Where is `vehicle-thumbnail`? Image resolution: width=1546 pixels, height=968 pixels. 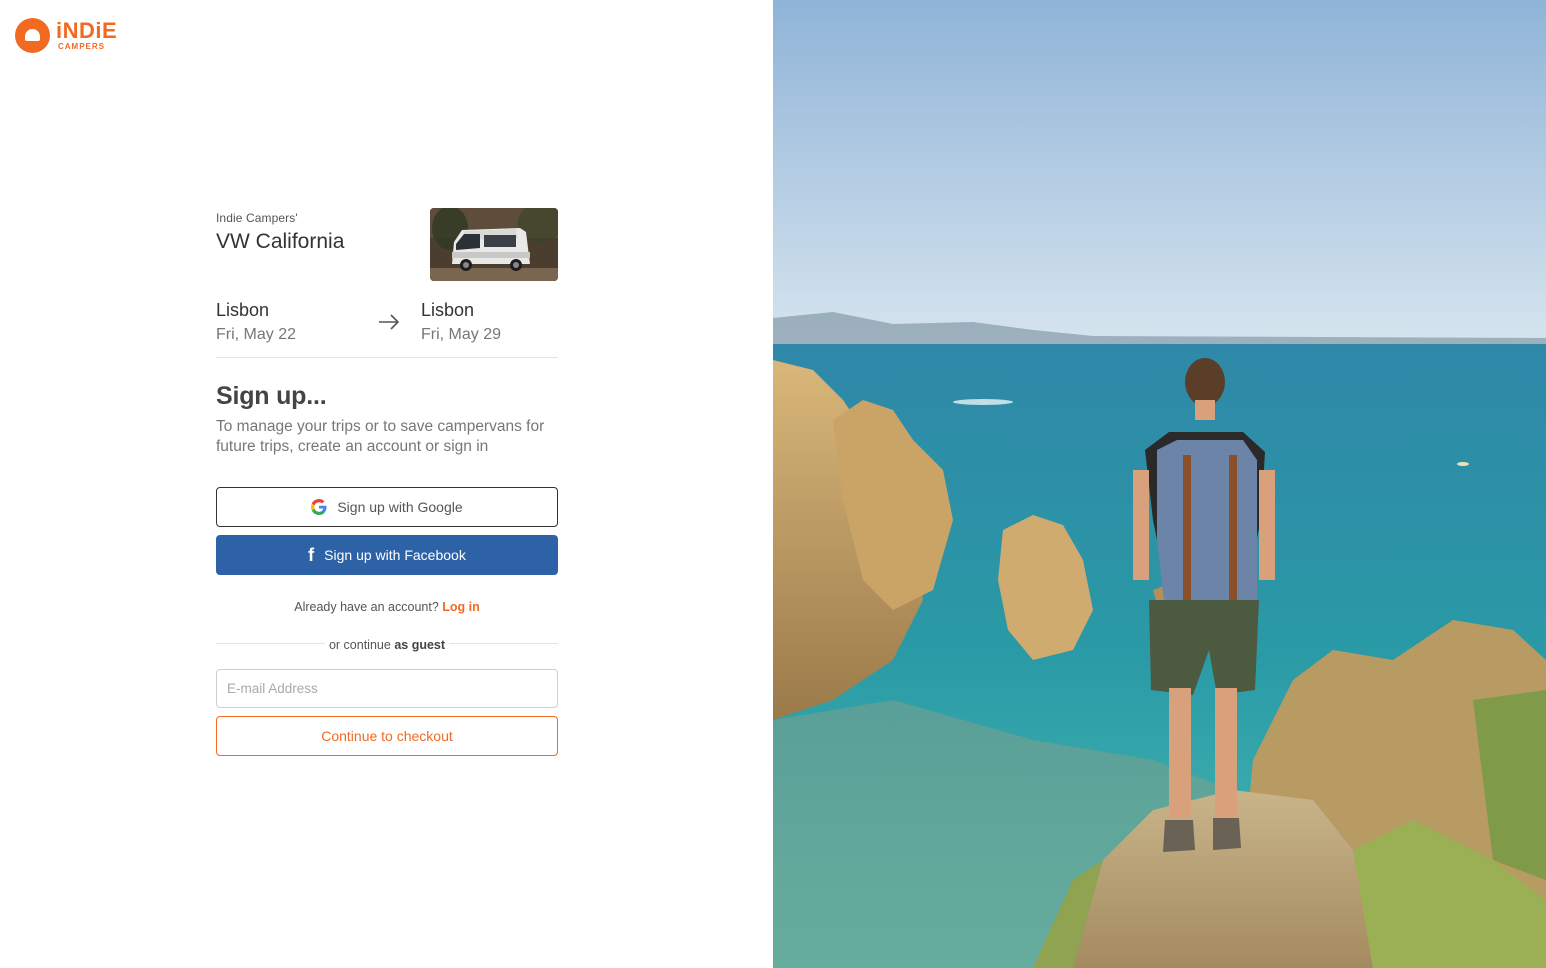 vehicle-thumbnail is located at coordinates (494, 244).